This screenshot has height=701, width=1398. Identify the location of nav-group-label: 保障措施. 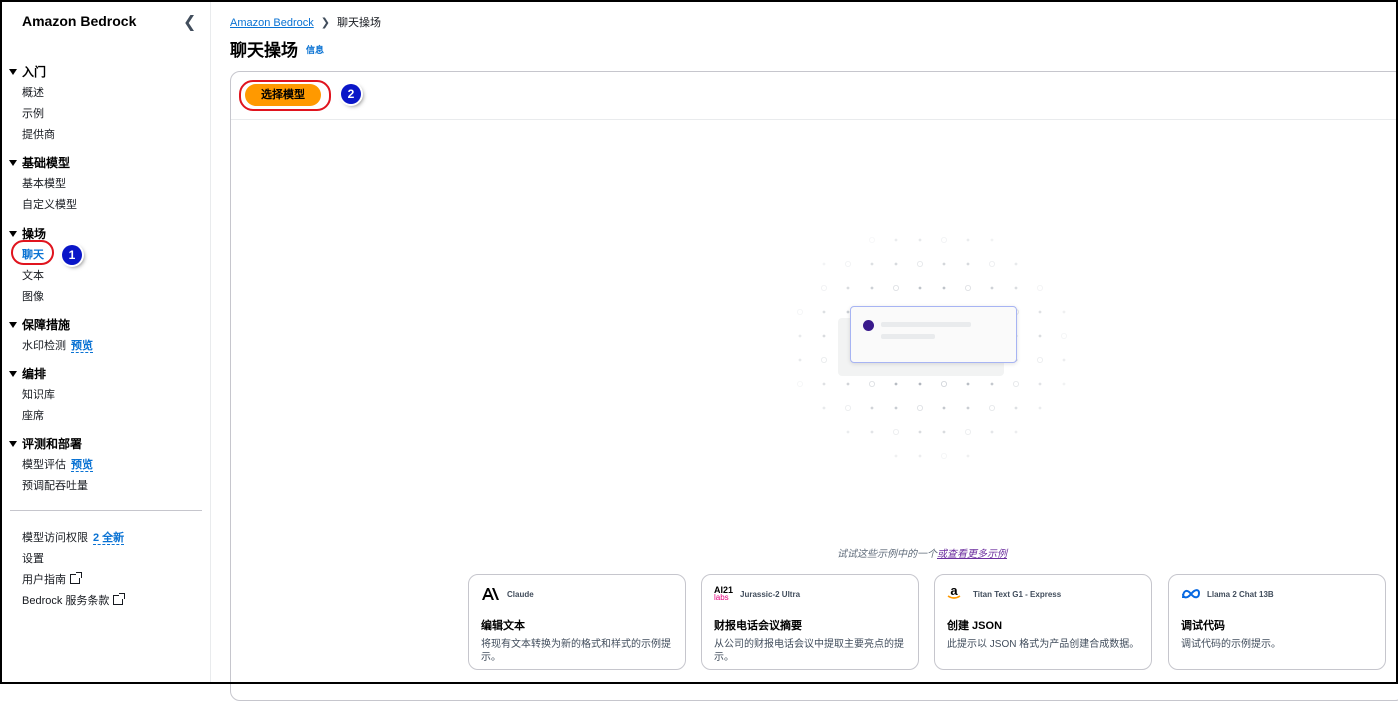
(46, 325).